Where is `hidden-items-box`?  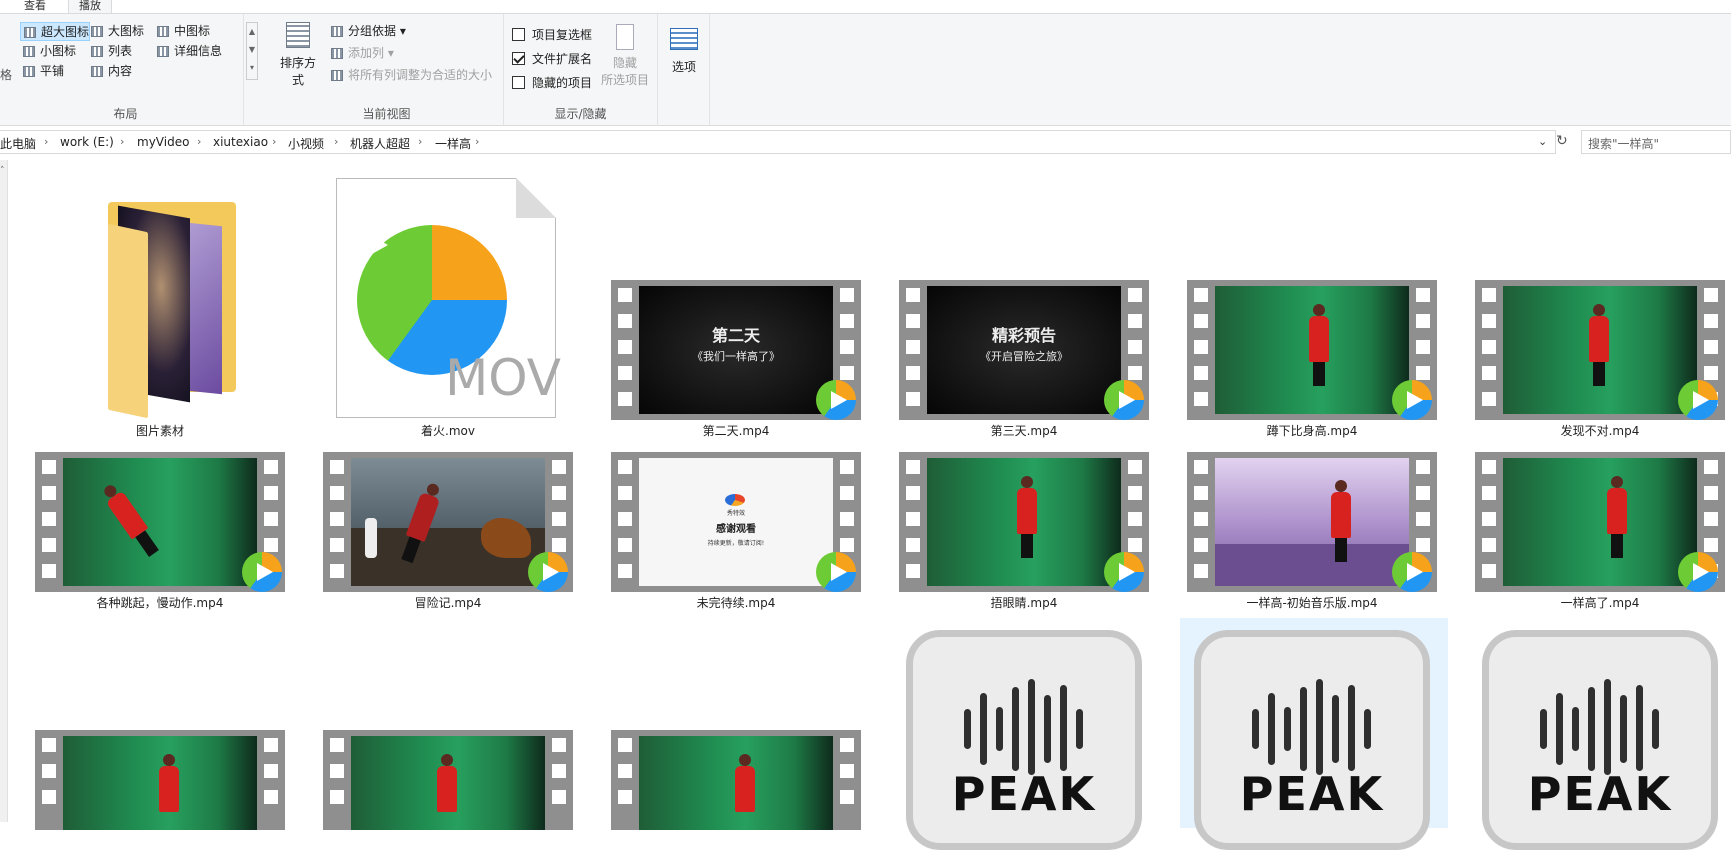 hidden-items-box is located at coordinates (518, 82).